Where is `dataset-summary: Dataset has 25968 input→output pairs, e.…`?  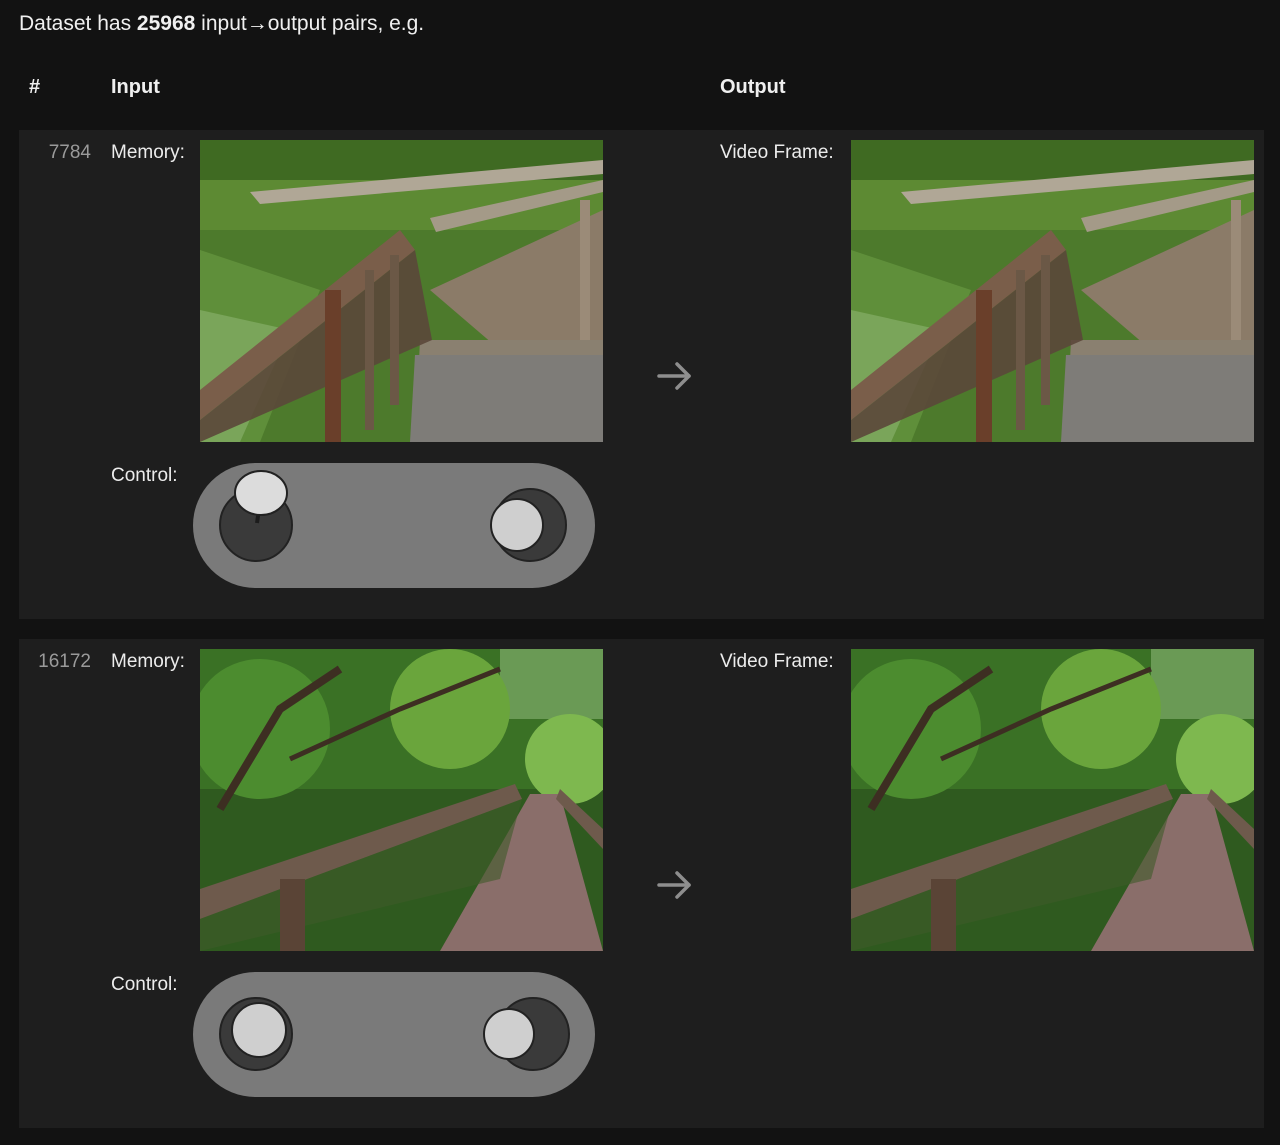
dataset-summary: Dataset has 25968 input→output pairs, e.… is located at coordinates (222, 23).